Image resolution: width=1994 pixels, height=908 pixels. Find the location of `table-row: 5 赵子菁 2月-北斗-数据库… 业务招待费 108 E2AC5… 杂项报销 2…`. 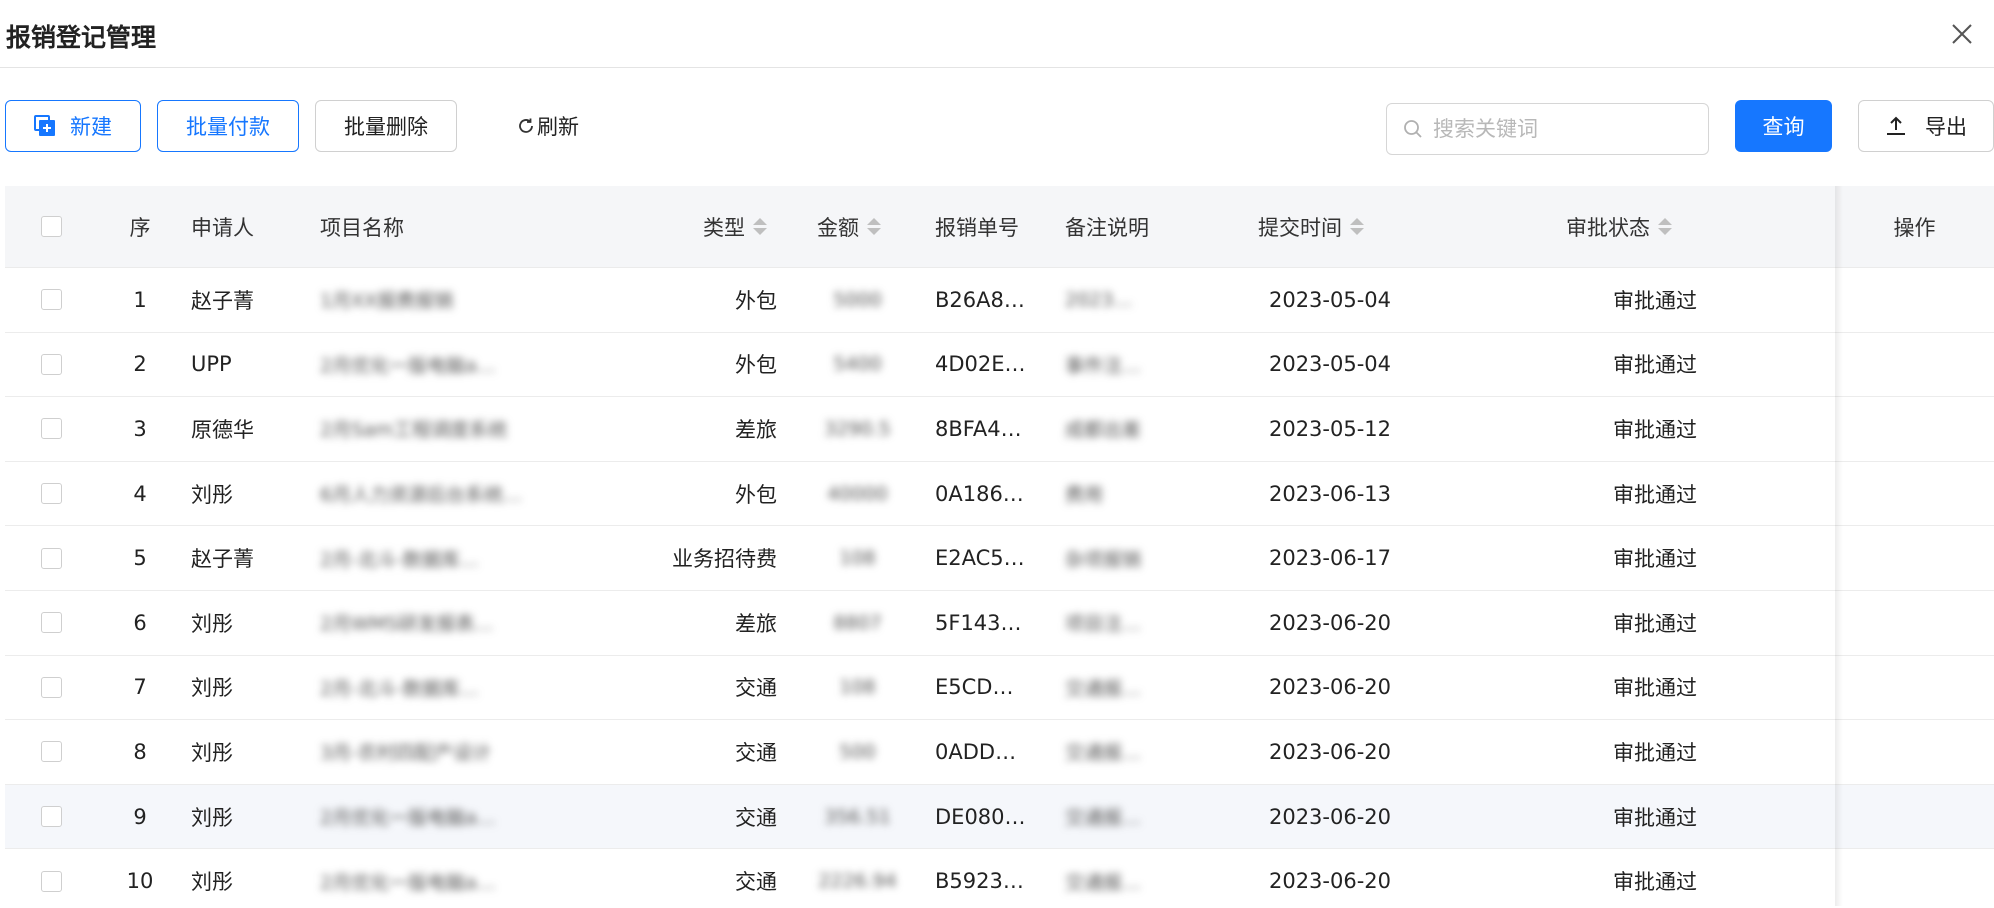

table-row: 5 赵子菁 2月-北斗-数据库… 业务招待费 108 E2AC5… 杂项报销 2… is located at coordinates (999, 558).